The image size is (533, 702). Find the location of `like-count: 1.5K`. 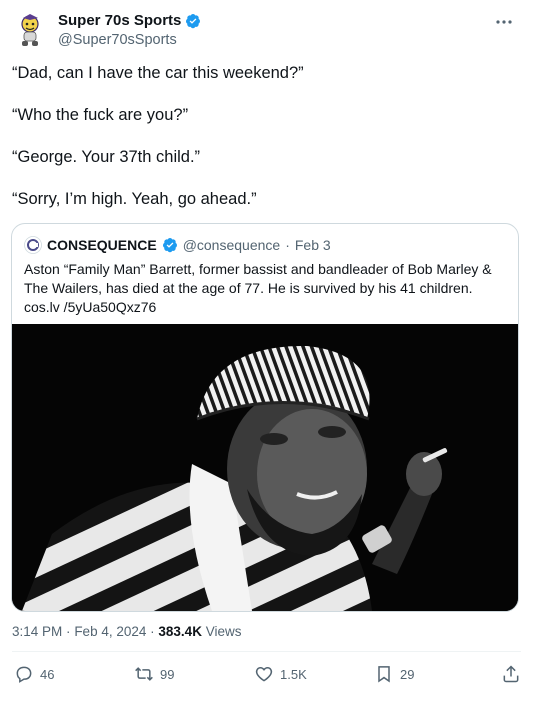

like-count: 1.5K is located at coordinates (293, 674).